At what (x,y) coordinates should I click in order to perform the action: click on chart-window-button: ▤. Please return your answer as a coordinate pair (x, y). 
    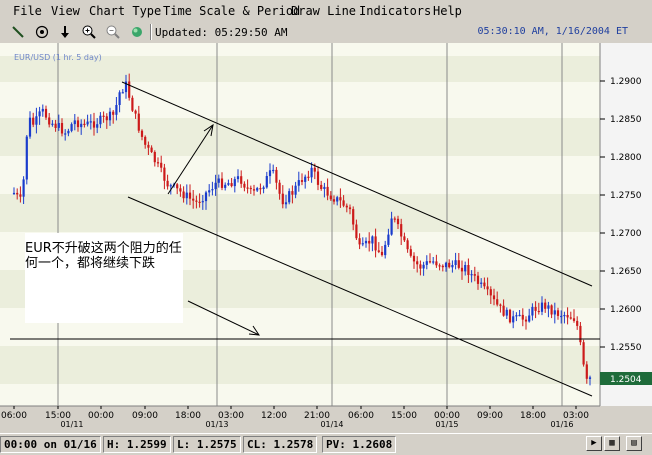
    Looking at the image, I should click on (634, 443).